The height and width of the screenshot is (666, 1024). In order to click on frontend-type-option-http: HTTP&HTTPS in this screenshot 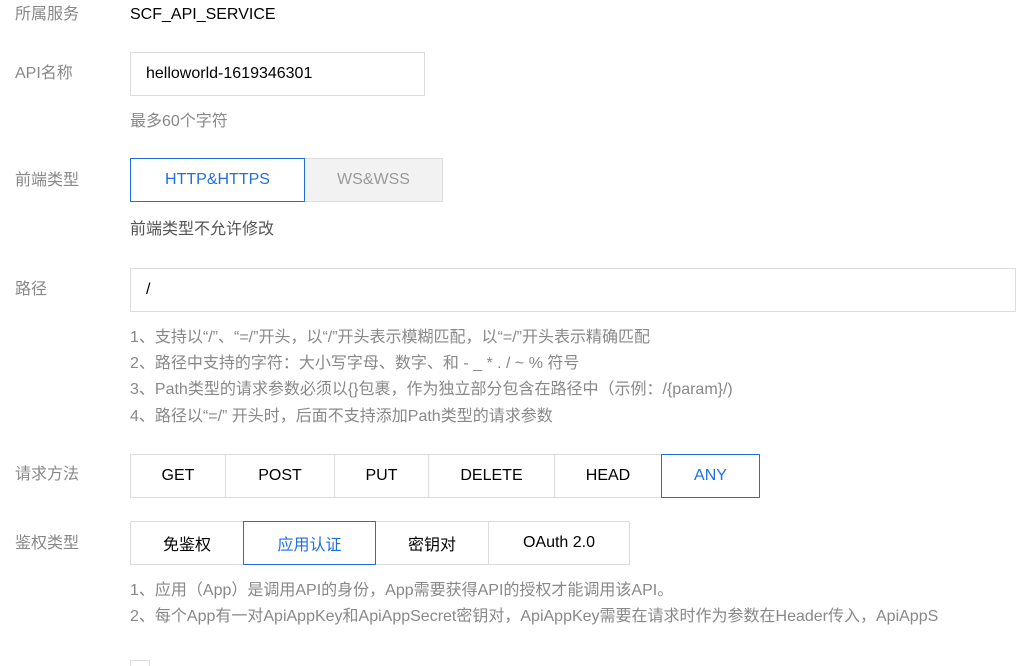, I will do `click(217, 180)`.